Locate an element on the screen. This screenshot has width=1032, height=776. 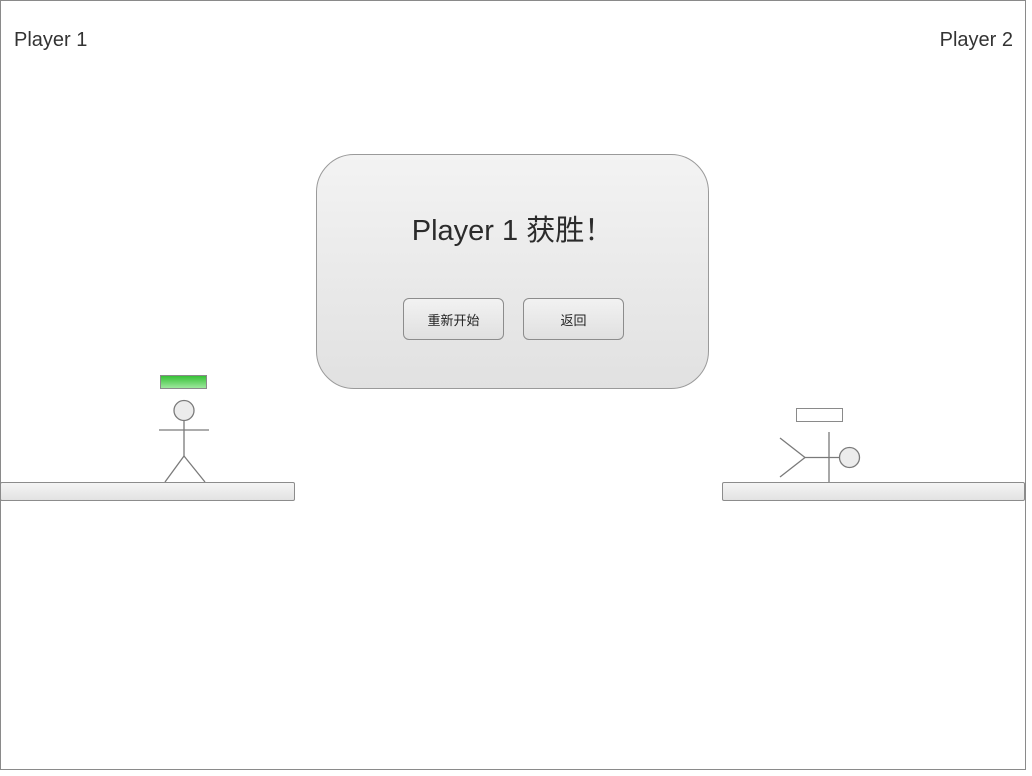
player-2-label: Player 2 is located at coordinates (976, 40).